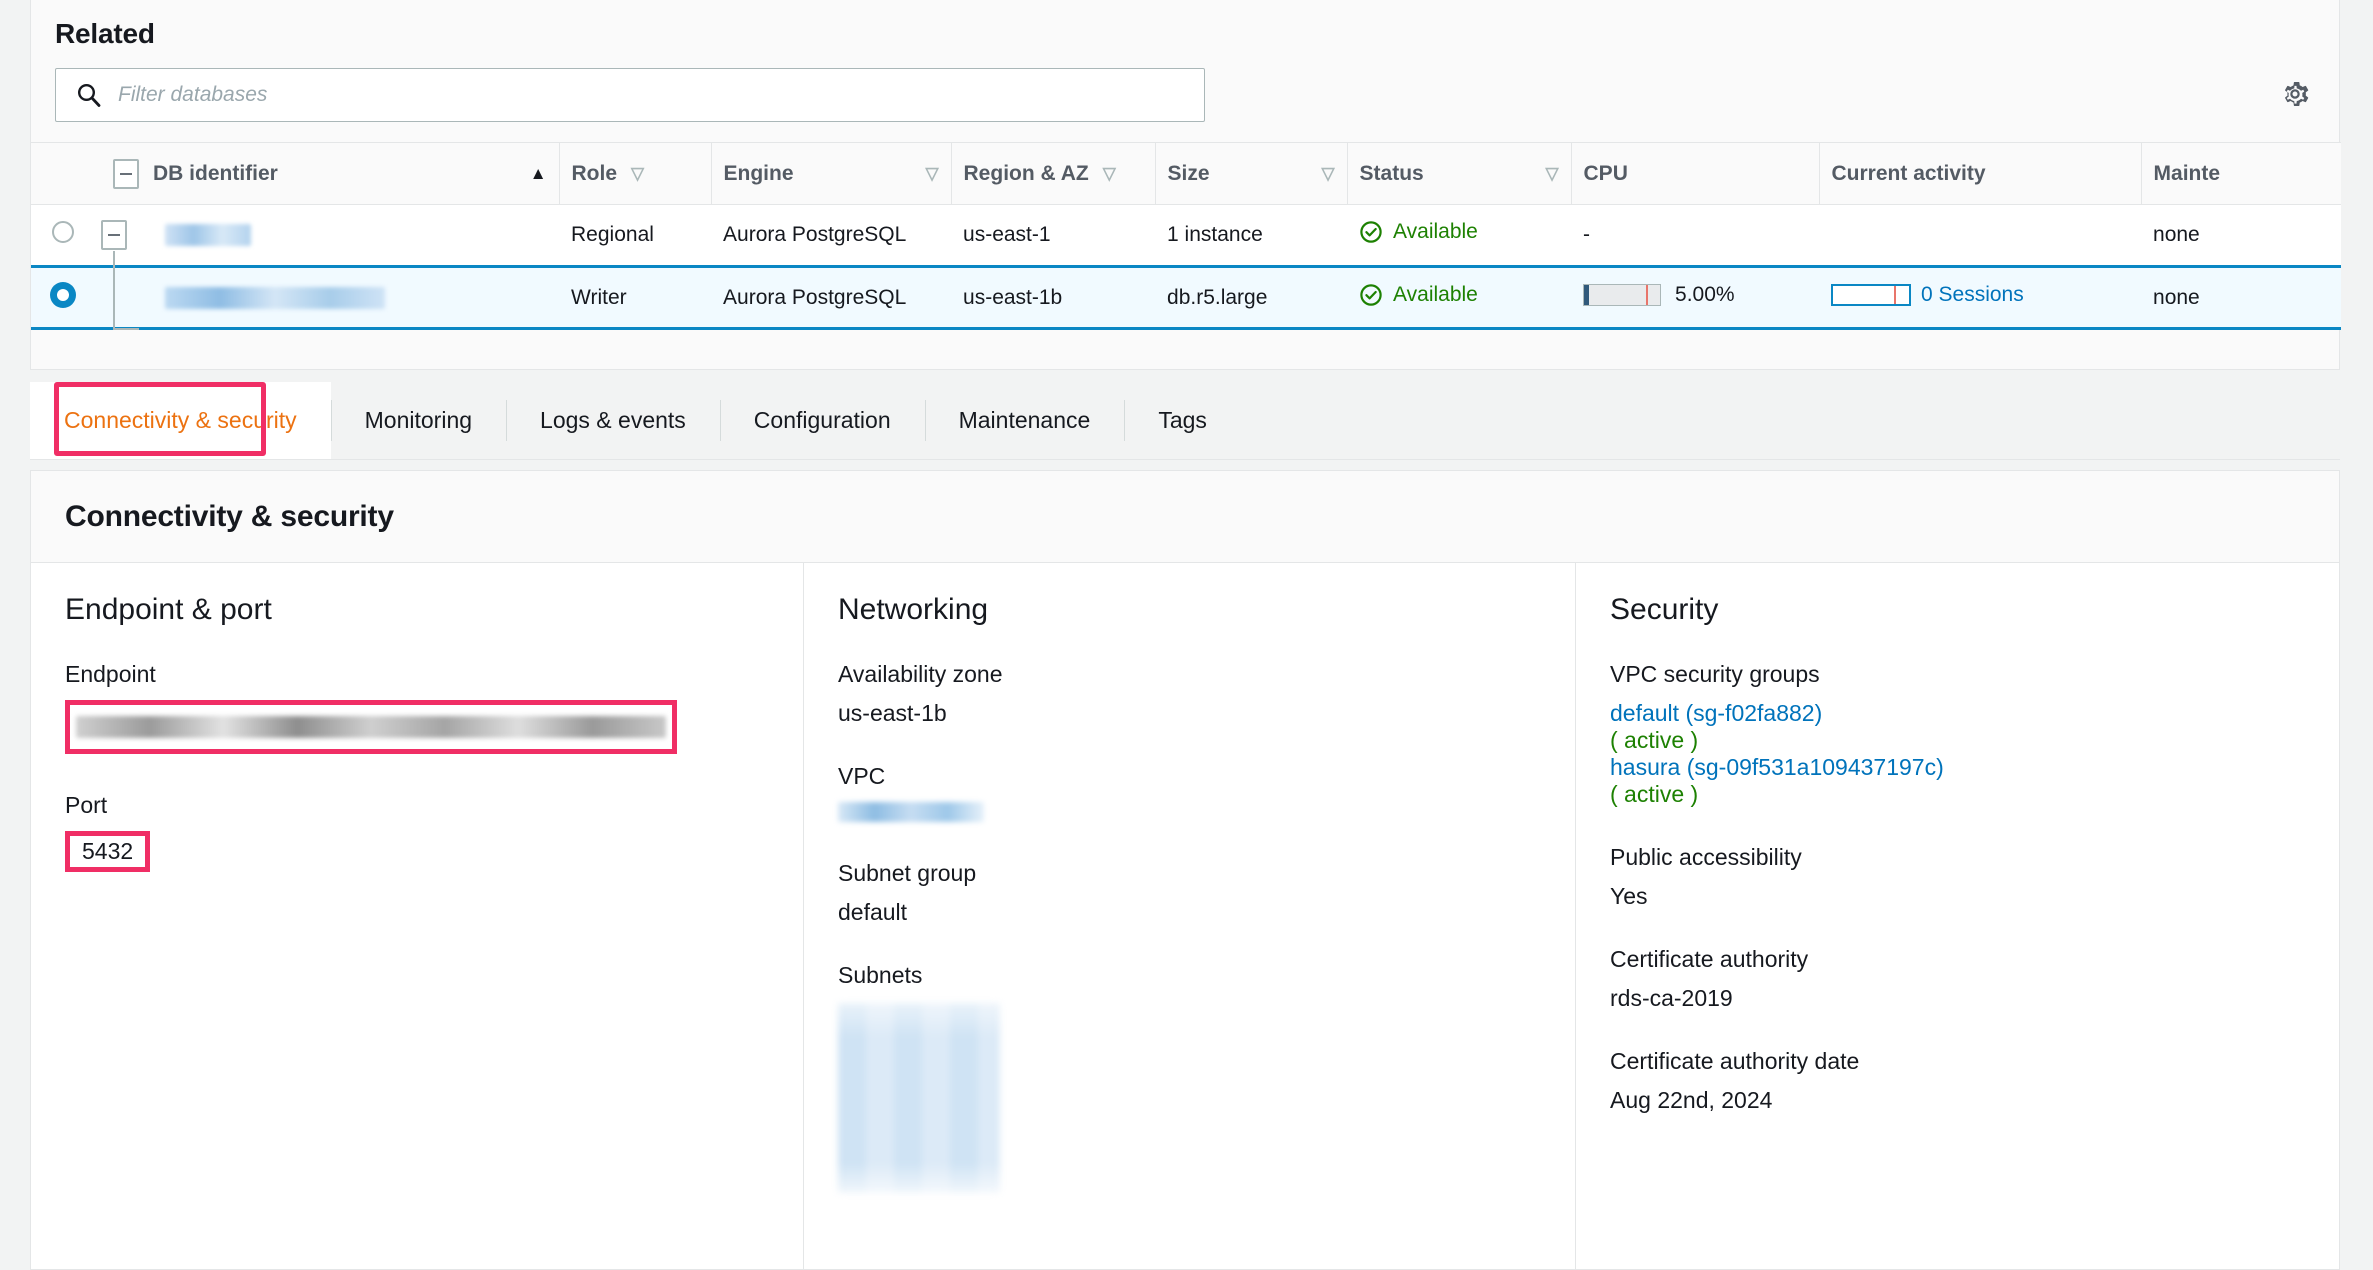  What do you see at coordinates (635, 173) in the screenshot?
I see `column-header-role: Role ▽` at bounding box center [635, 173].